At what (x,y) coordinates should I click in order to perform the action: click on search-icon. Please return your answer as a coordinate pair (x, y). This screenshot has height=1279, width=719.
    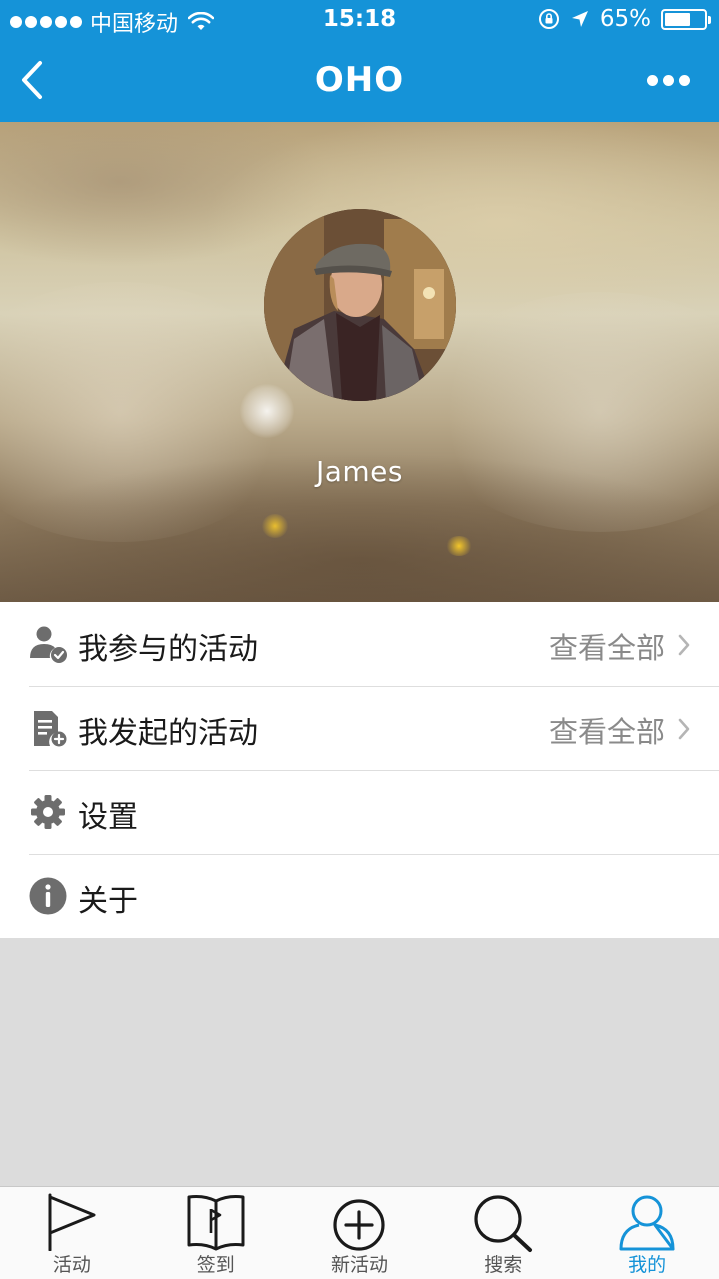
    Looking at the image, I should click on (503, 1223).